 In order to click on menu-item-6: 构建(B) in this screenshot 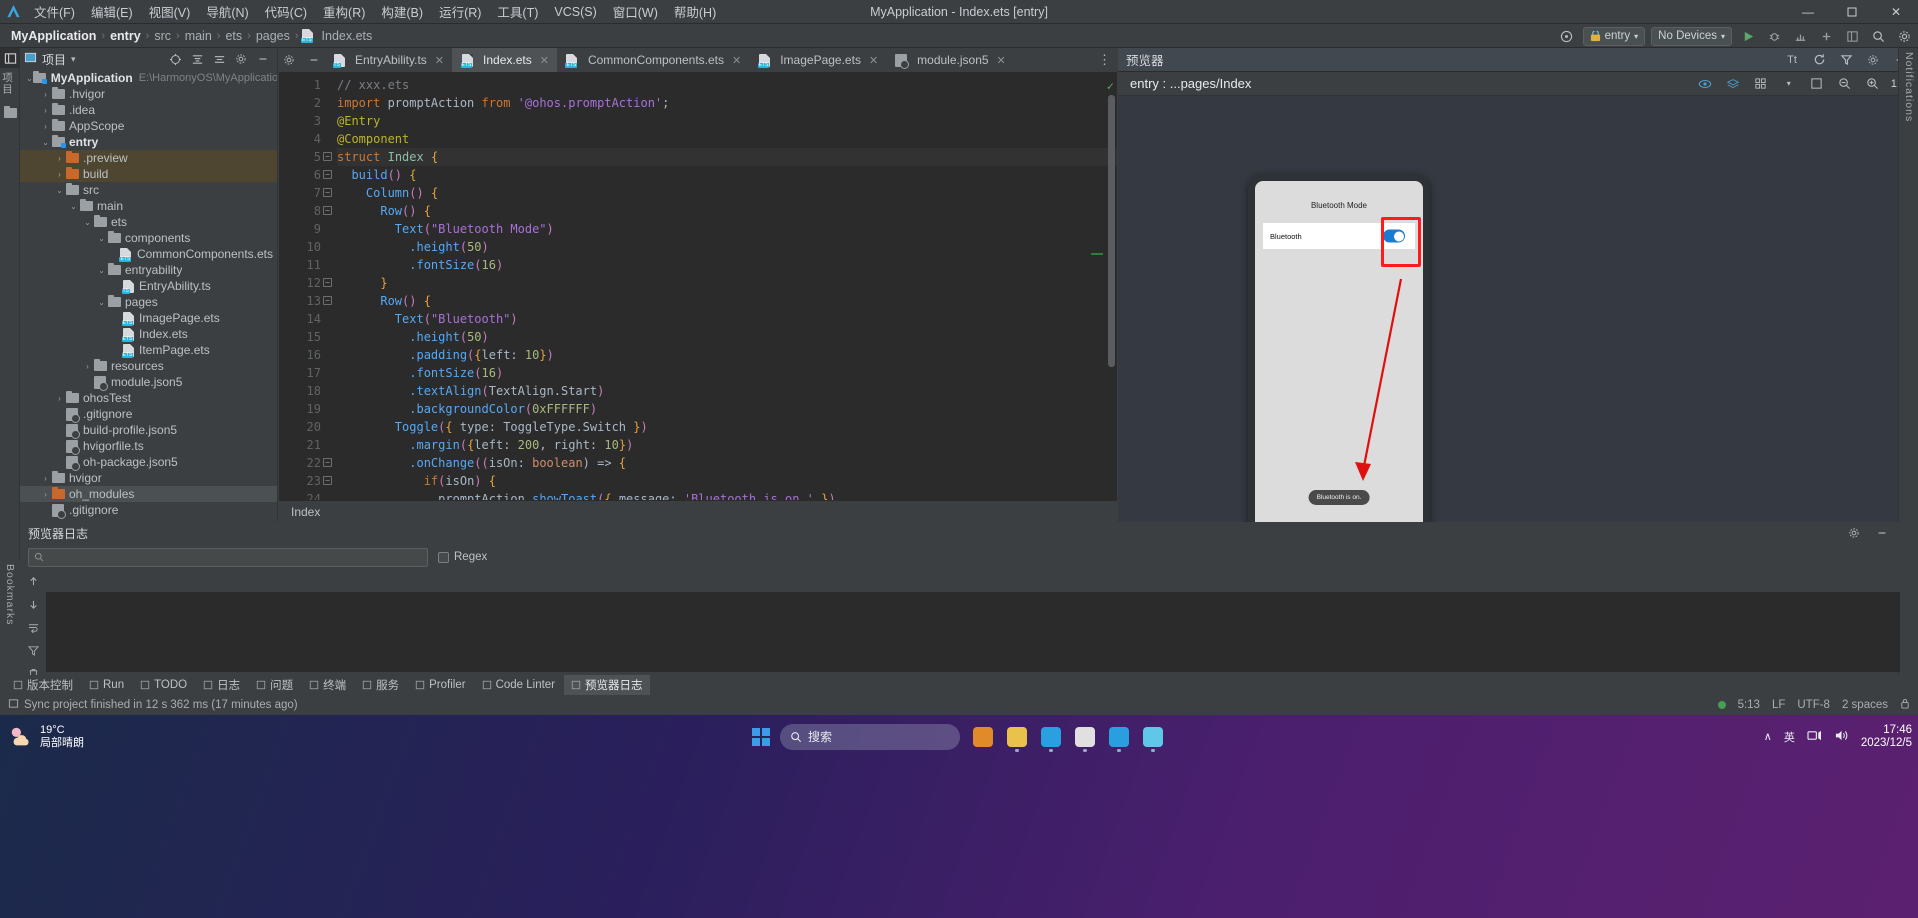, I will do `click(402, 11)`.